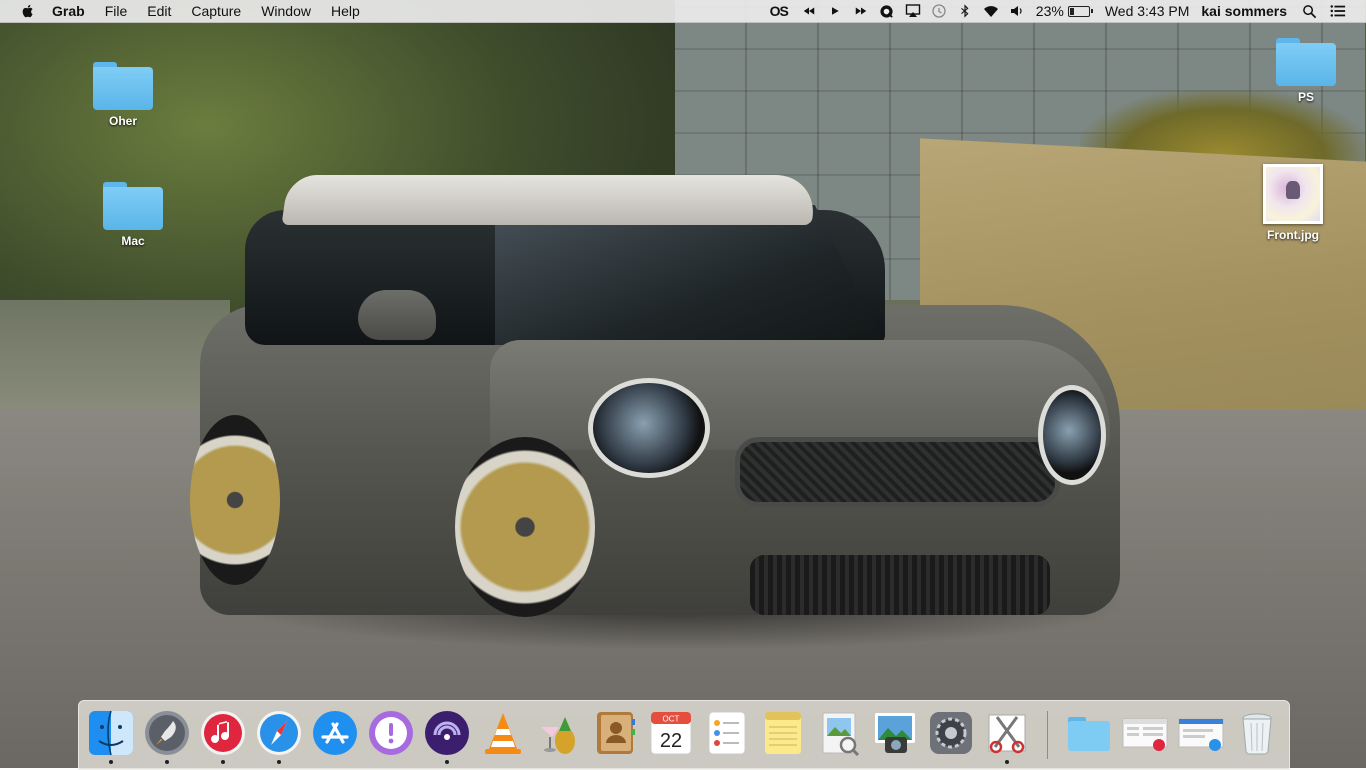  What do you see at coordinates (116, 11) in the screenshot?
I see `menu-file: File` at bounding box center [116, 11].